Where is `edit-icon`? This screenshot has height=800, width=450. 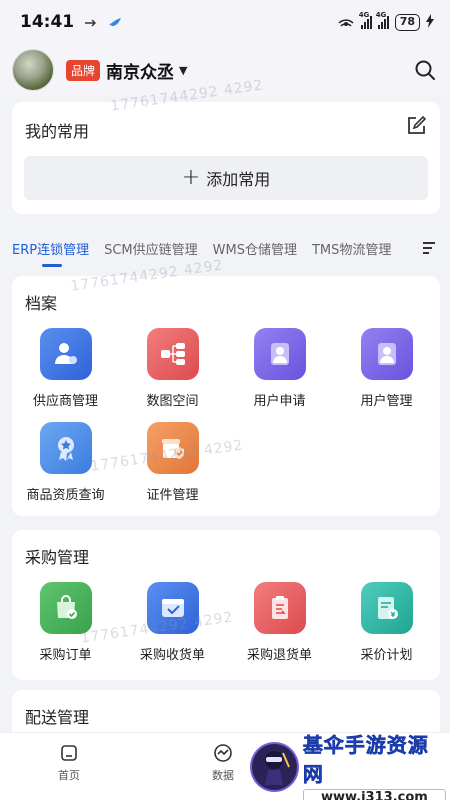
edit-icon is located at coordinates (417, 124).